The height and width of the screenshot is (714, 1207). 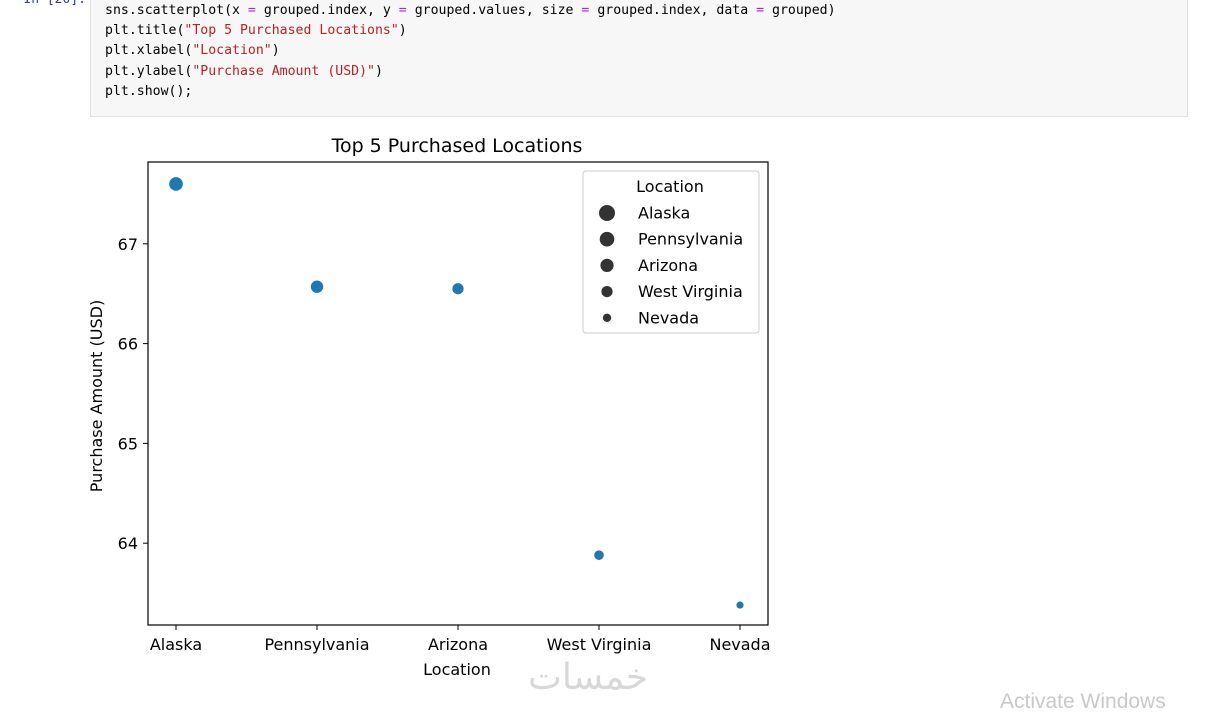 I want to click on code-line: plt.ylabel("Purchase Amount (USD)"), so click(x=470, y=72).